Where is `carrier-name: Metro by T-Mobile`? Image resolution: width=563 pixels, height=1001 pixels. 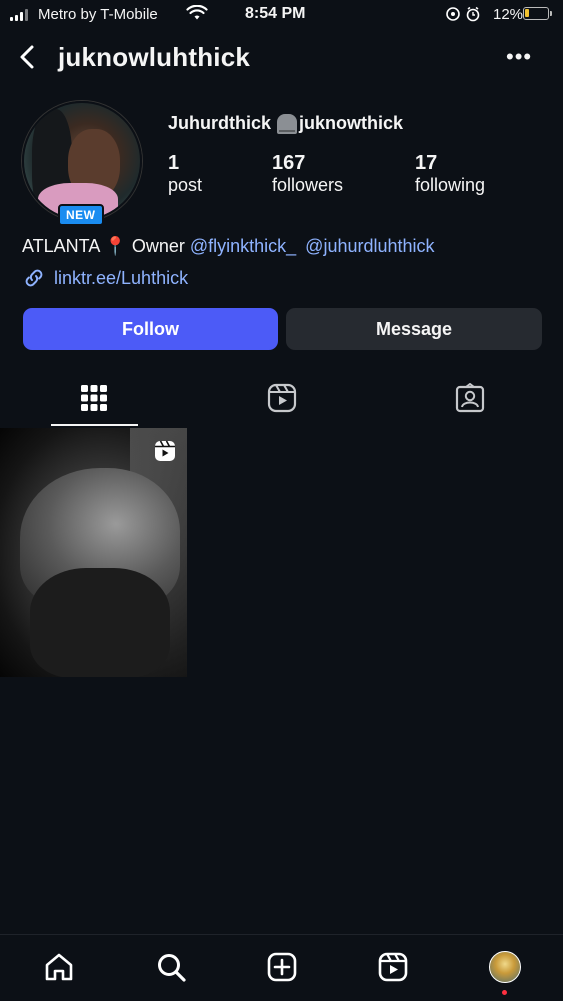
carrier-name: Metro by T-Mobile is located at coordinates (98, 14).